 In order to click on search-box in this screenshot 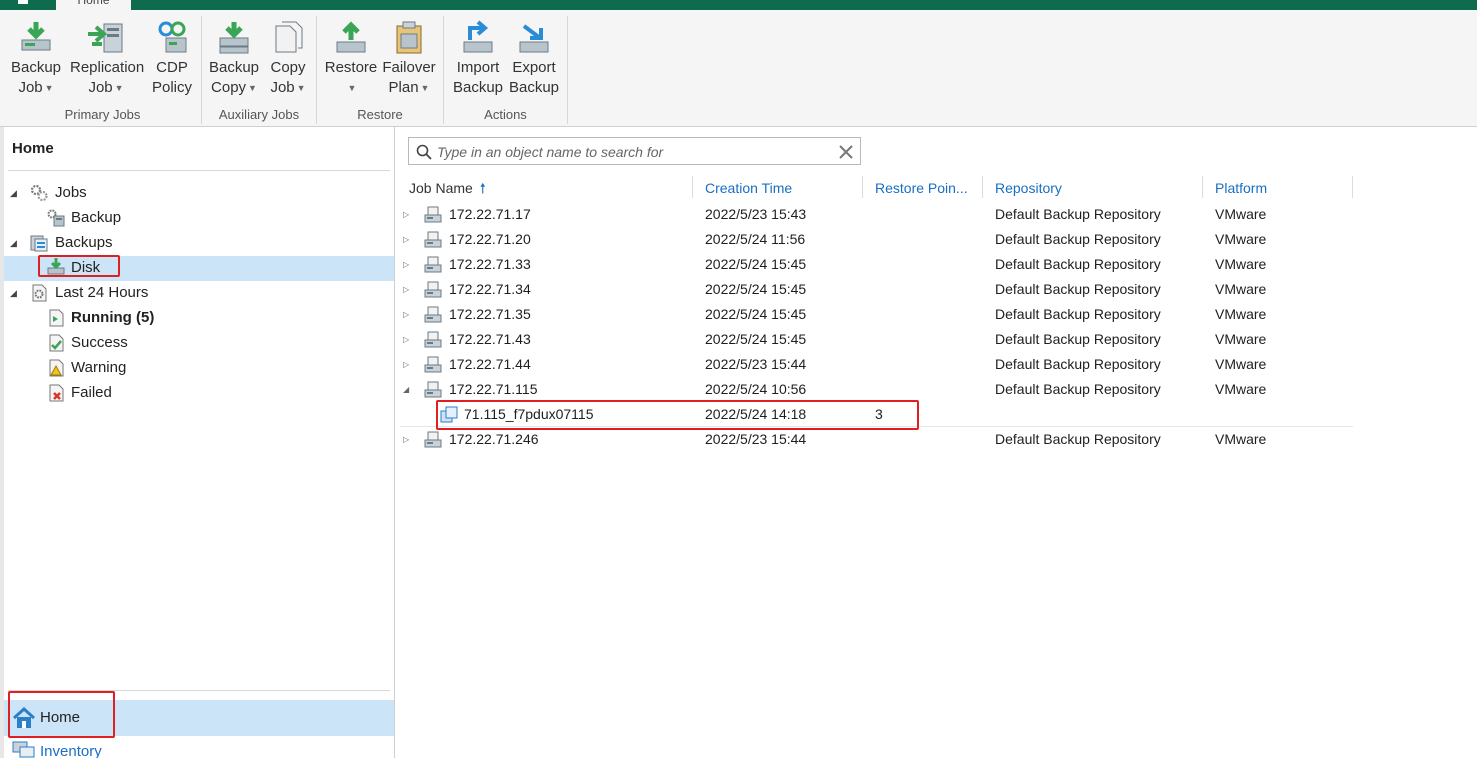, I will do `click(634, 151)`.